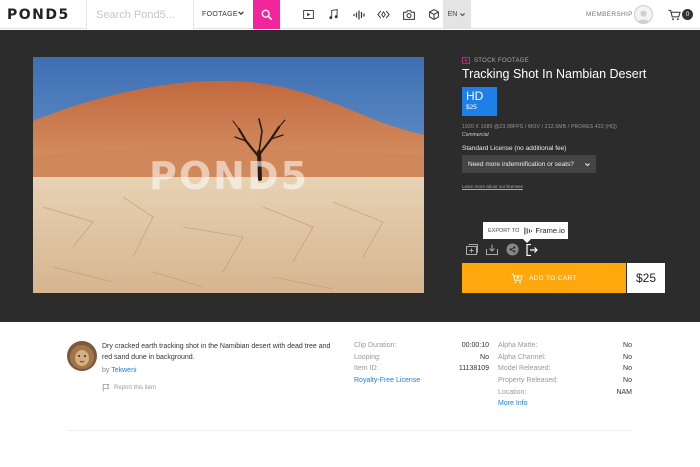  I want to click on info-row-item-id: Item ID: 11138109, so click(421, 371).